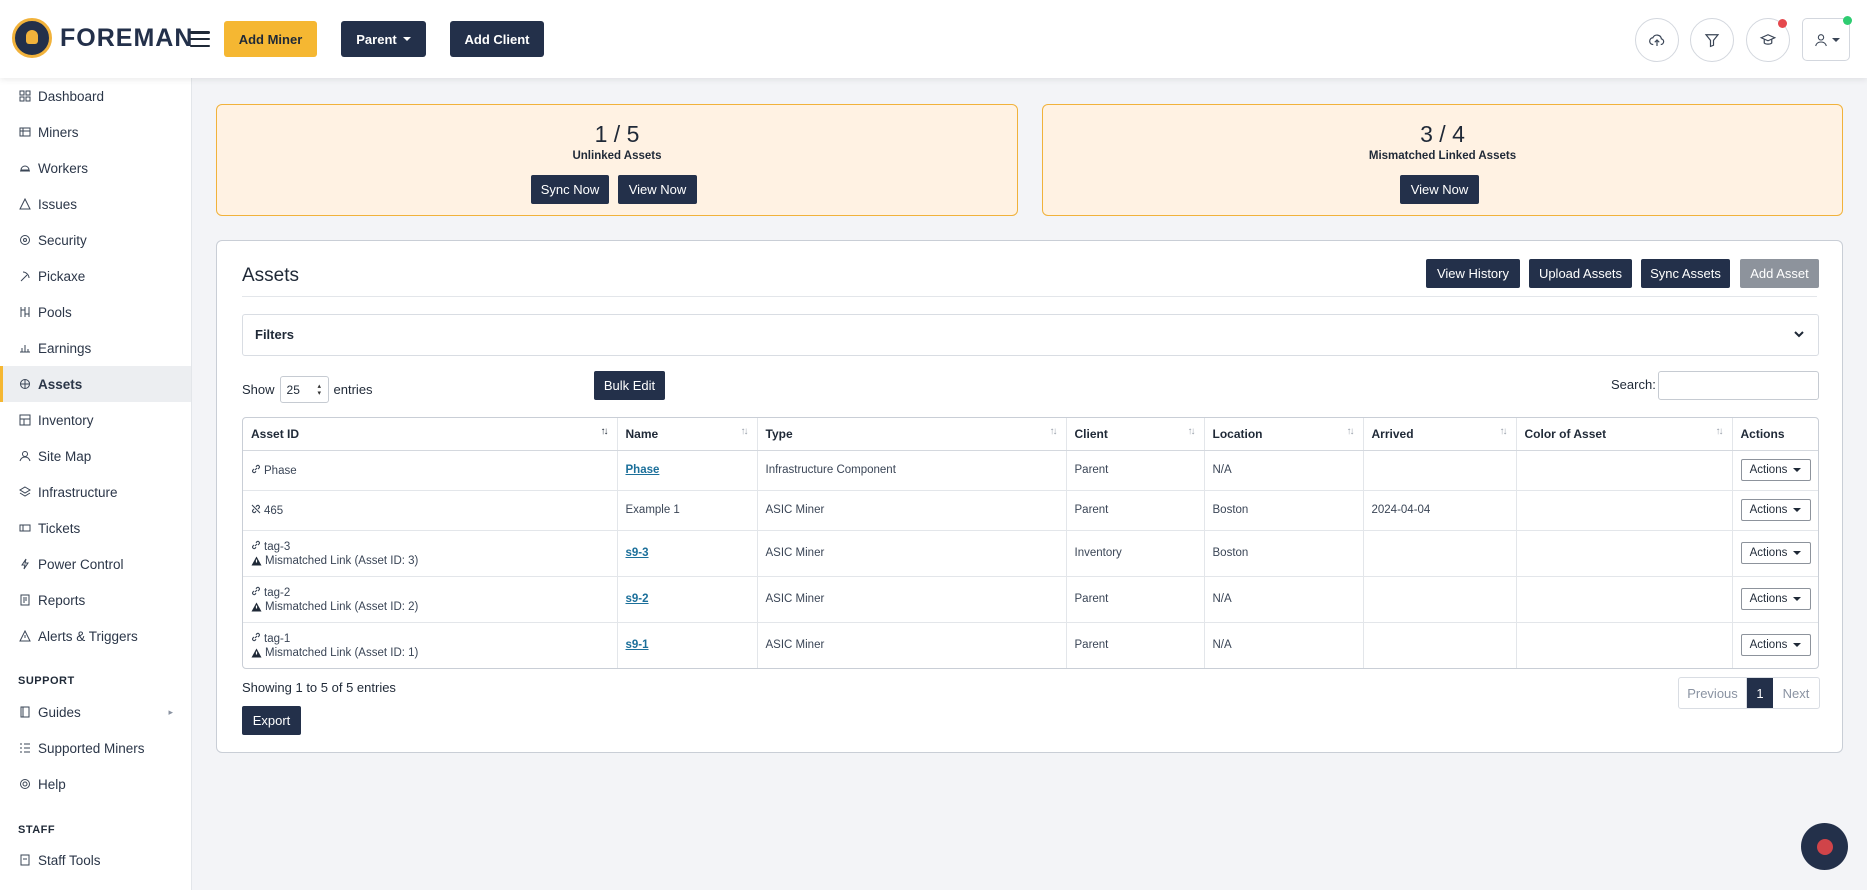  Describe the element at coordinates (95, 420) in the screenshot. I see `sidebar-item-inventory: Inventory` at that location.